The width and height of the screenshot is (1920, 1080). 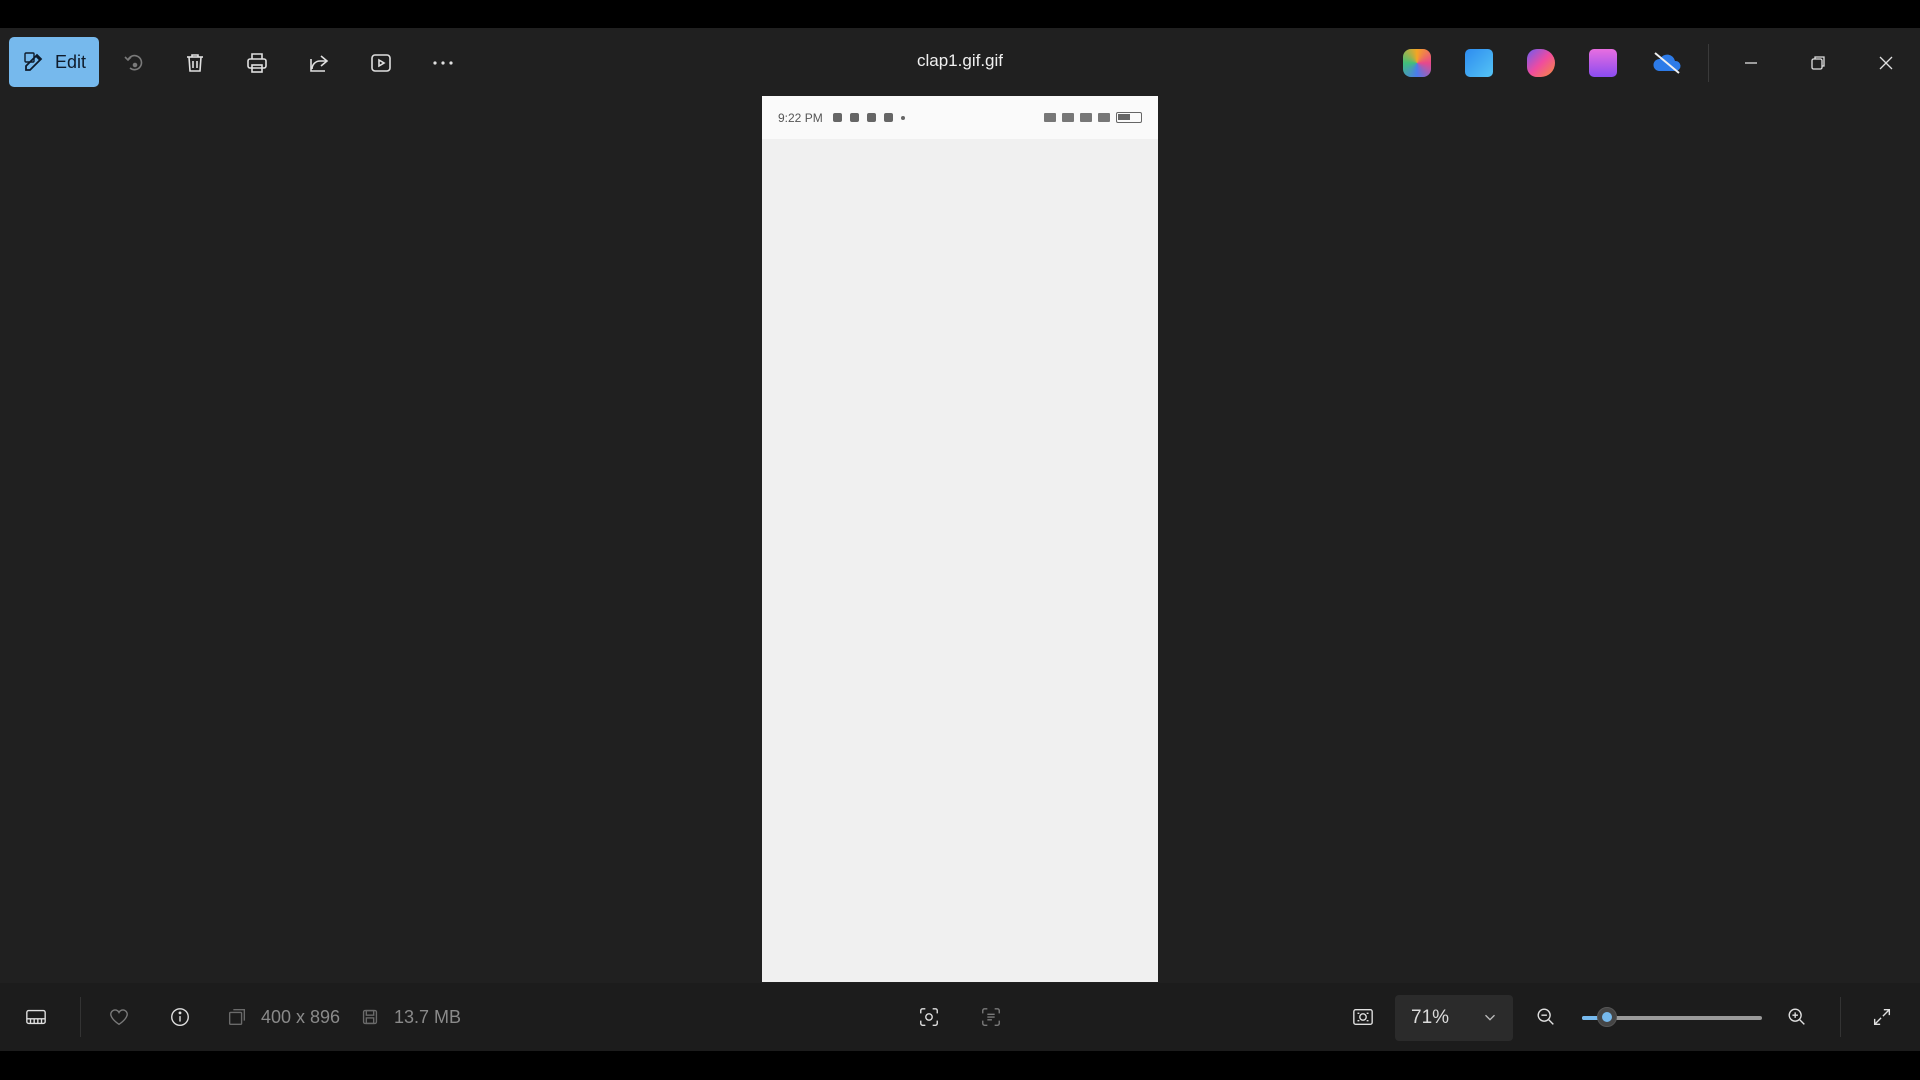 I want to click on close-button, so click(x=1886, y=63).